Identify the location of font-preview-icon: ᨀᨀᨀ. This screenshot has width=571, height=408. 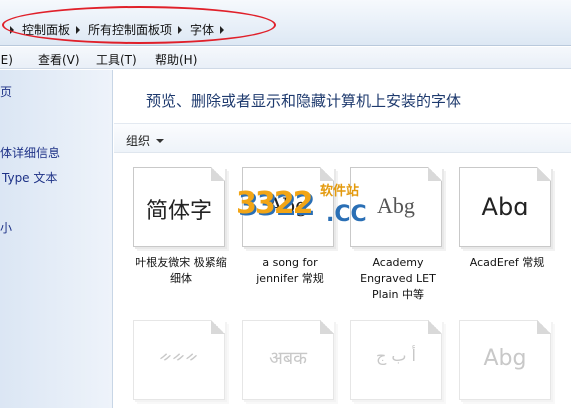
(179, 360).